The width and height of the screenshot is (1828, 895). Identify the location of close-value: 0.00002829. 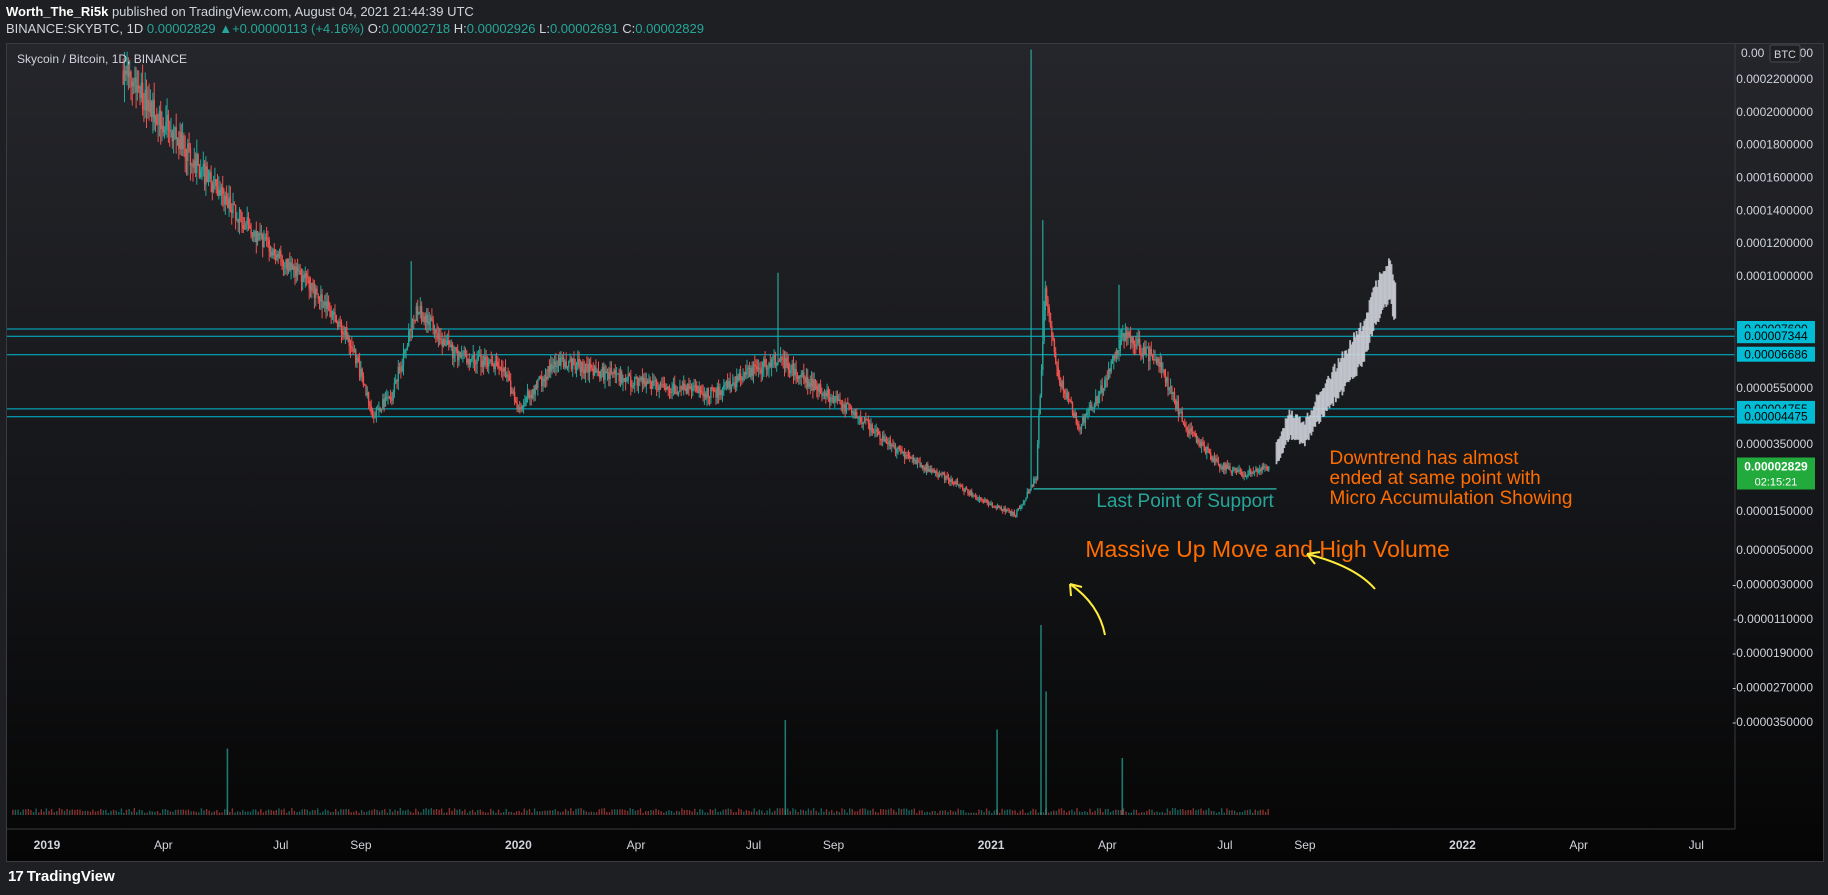
(669, 28).